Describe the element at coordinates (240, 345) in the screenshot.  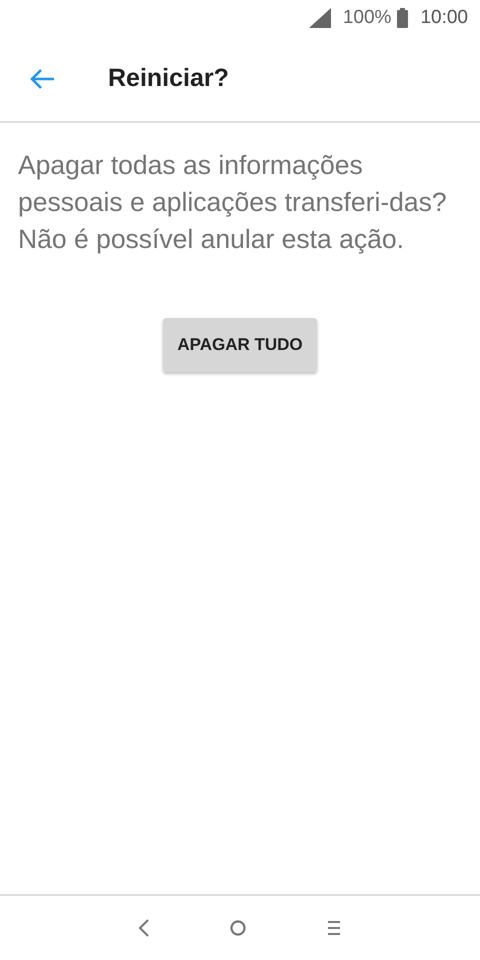
I see `erase-all-button: APAGAR TUDO` at that location.